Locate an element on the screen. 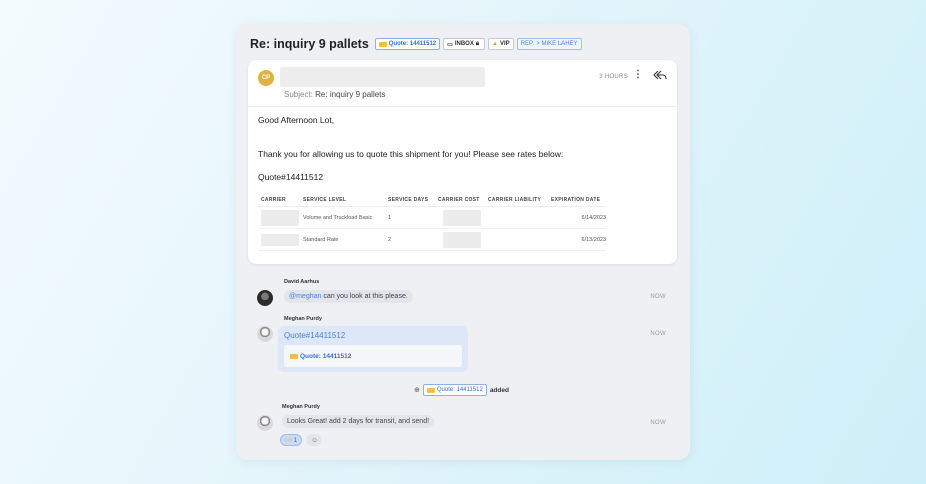 Image resolution: width=926 pixels, height=484 pixels. crown-icon: ▲ is located at coordinates (495, 44).